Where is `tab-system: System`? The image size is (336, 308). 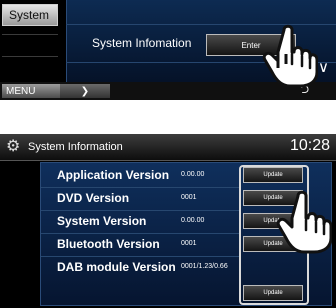
tab-system: System is located at coordinates (30, 15).